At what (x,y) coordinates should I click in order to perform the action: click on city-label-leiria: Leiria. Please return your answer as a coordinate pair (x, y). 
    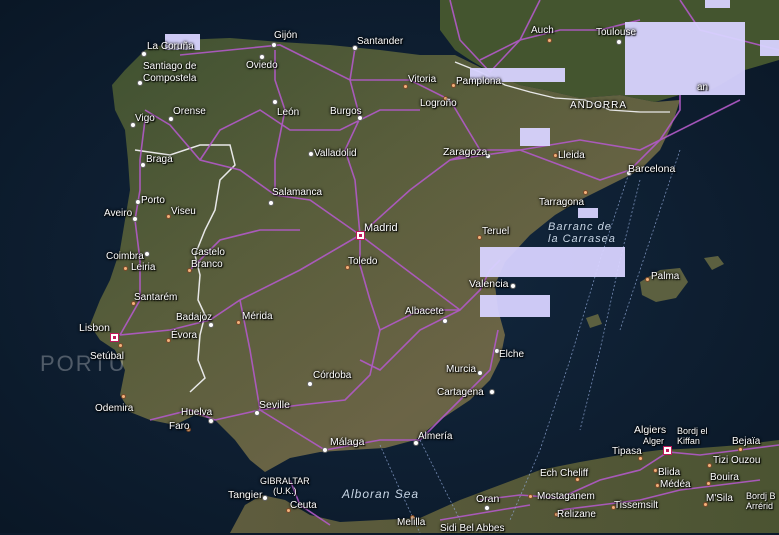
    Looking at the image, I should click on (143, 268).